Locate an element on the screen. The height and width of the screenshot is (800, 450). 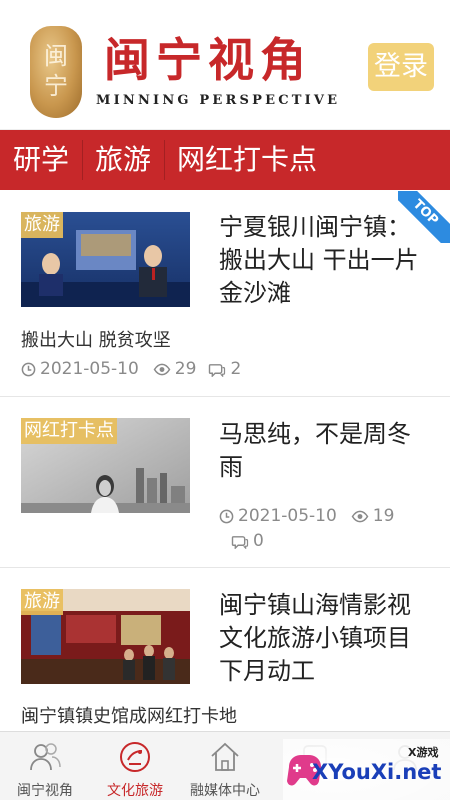
article-comments: 0 is located at coordinates (258, 541).